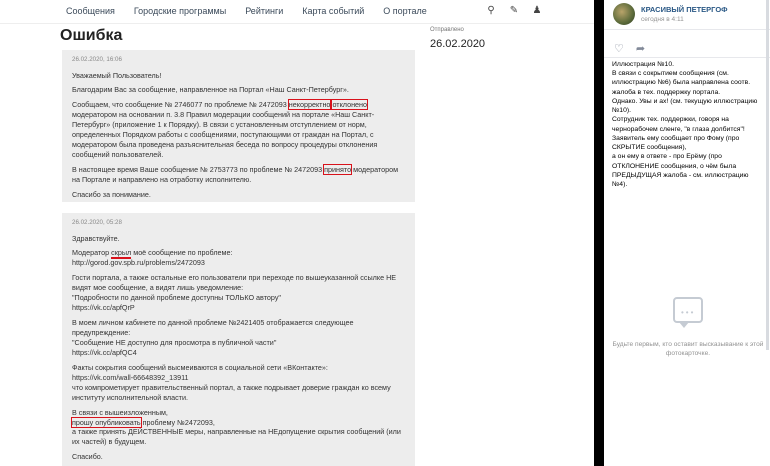 Image resolution: width=770 pixels, height=466 pixels. I want to click on search-icon: ⚲, so click(491, 10).